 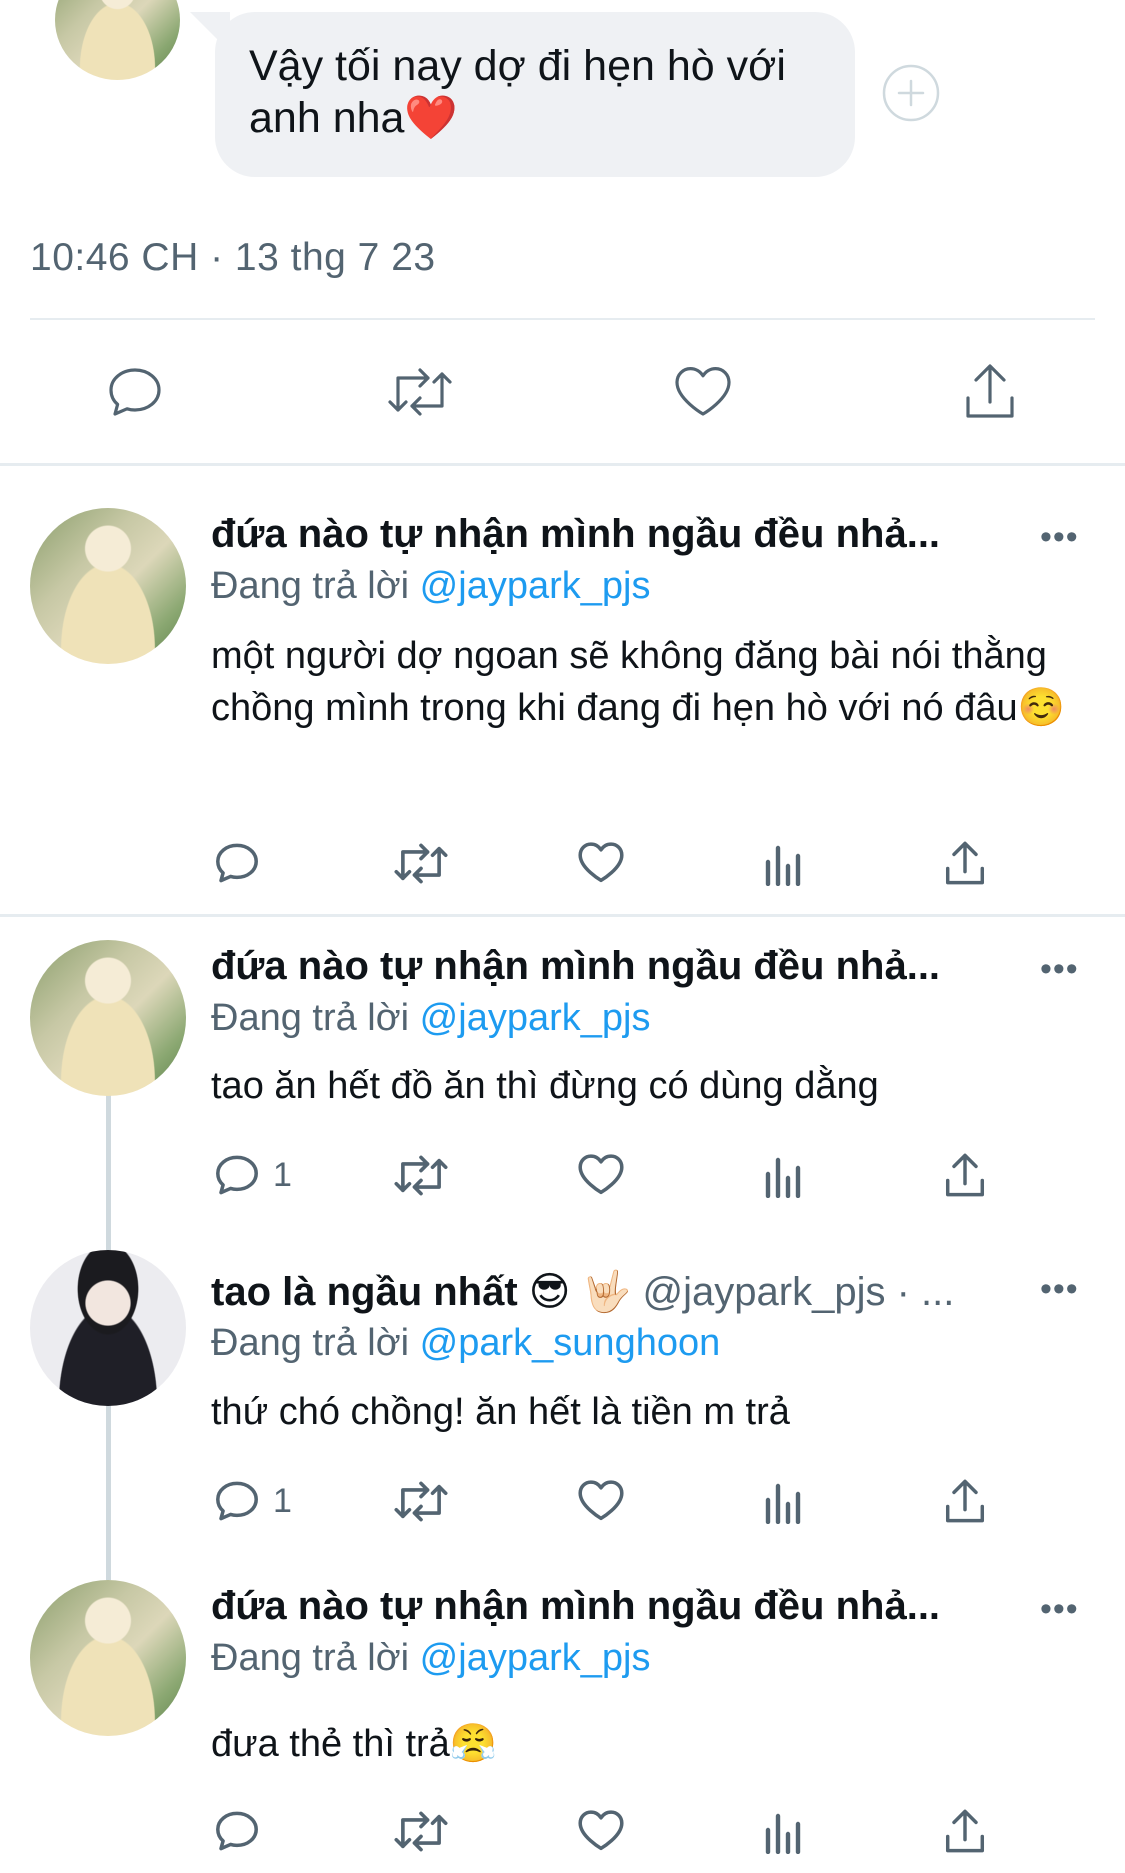 What do you see at coordinates (911, 93) in the screenshot?
I see `add-reaction-icon` at bounding box center [911, 93].